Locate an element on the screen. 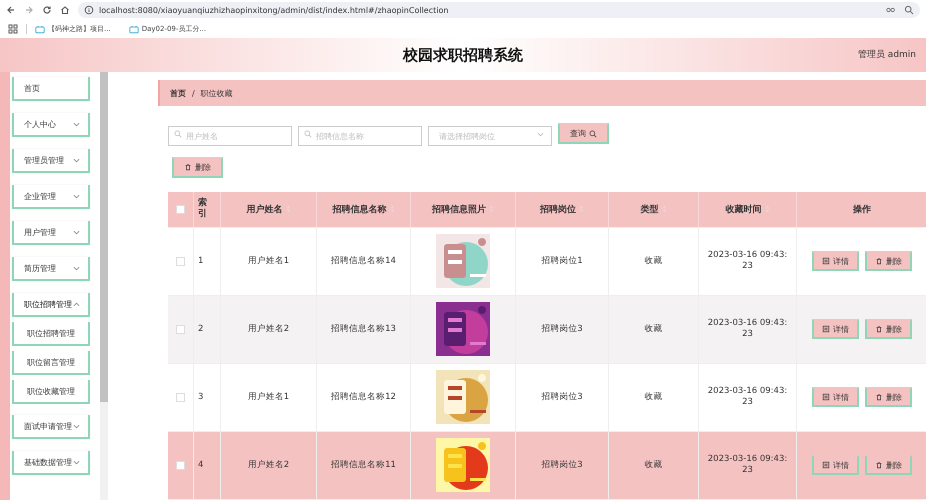 The width and height of the screenshot is (926, 500). table-cell: 招聘信息名称12 is located at coordinates (363, 397).